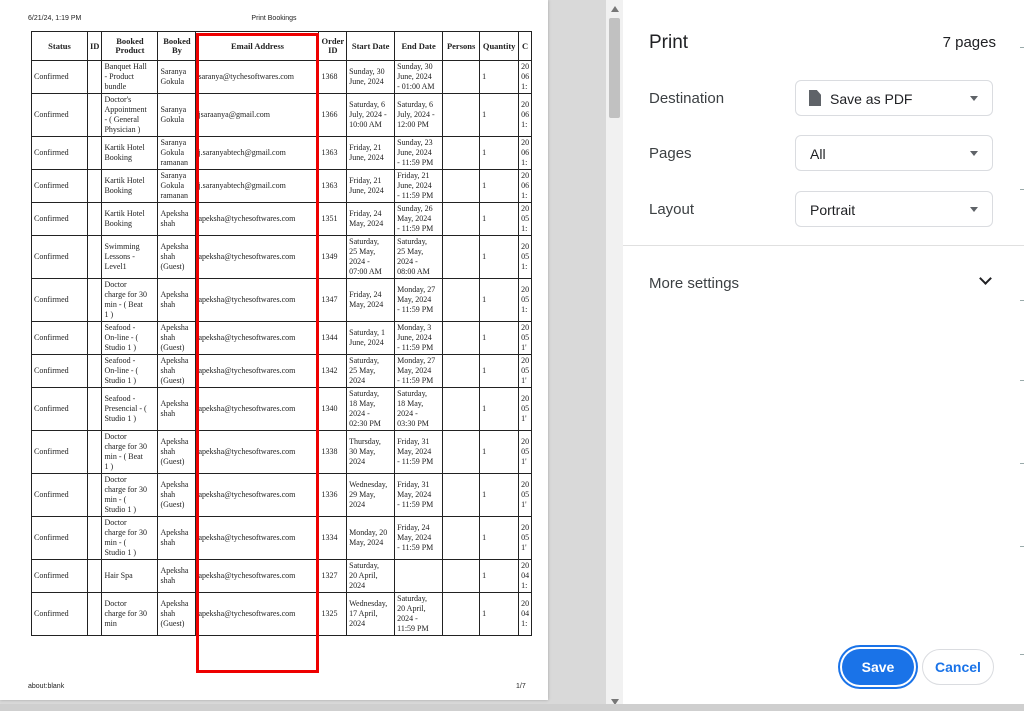  I want to click on destination-select: Save as PDF, so click(894, 98).